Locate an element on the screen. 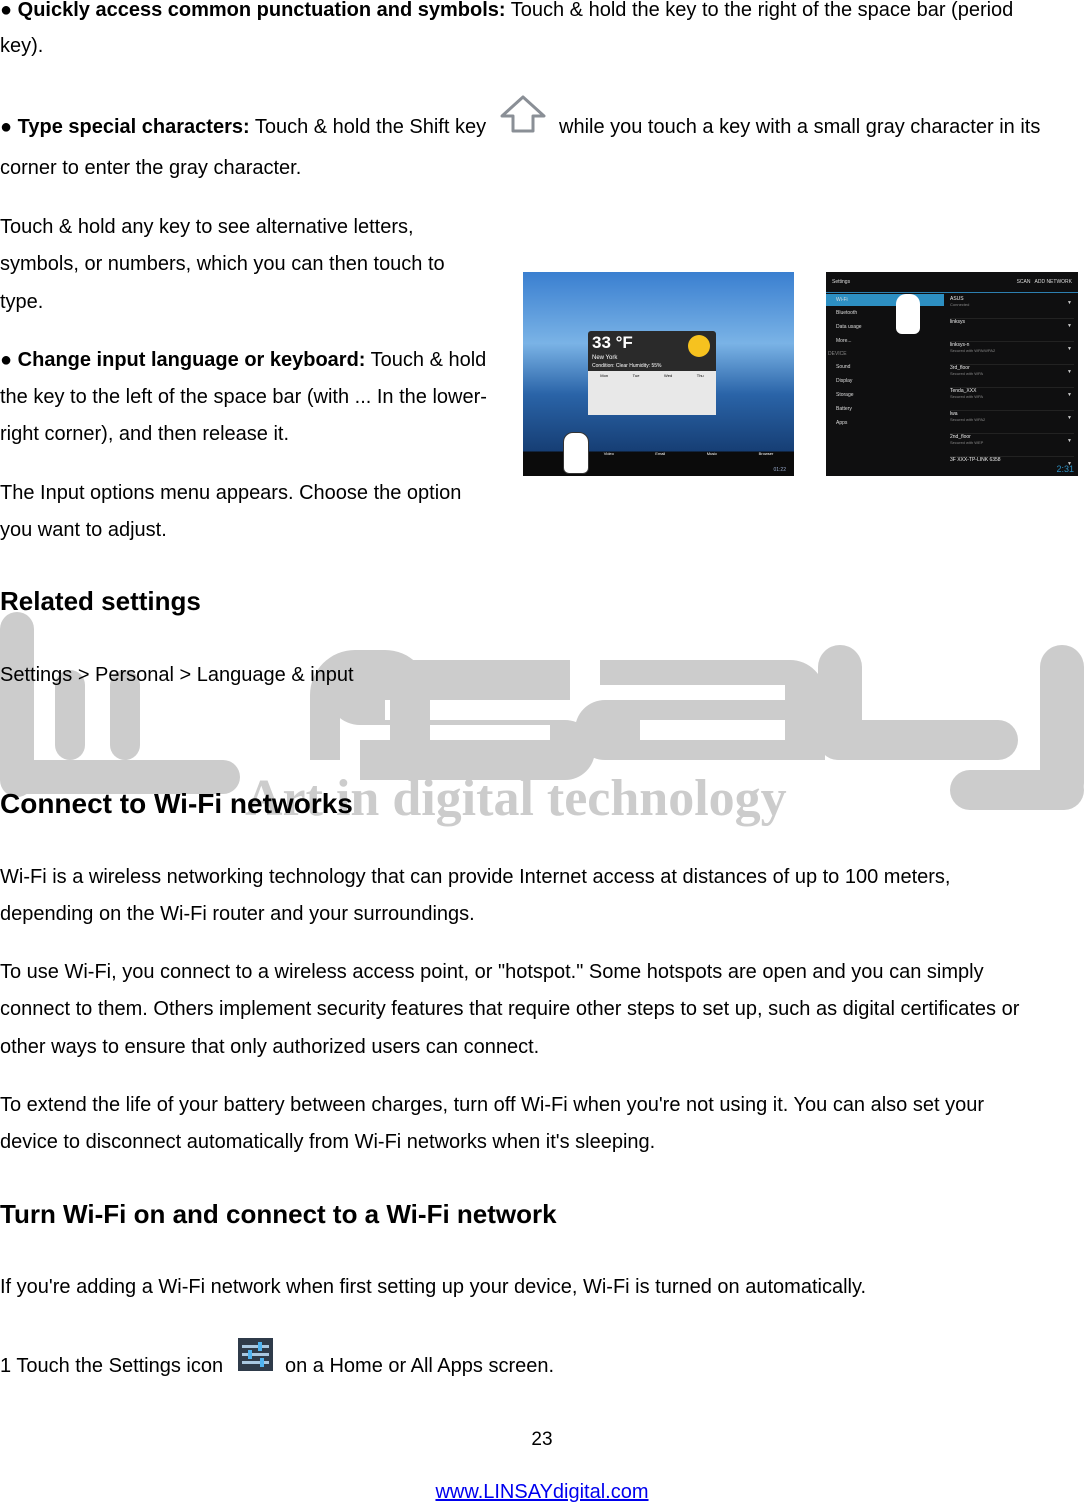 Image resolution: width=1084 pixels, height=1504 pixels. network-row: ASUS Connected ▼ is located at coordinates (1012, 307).